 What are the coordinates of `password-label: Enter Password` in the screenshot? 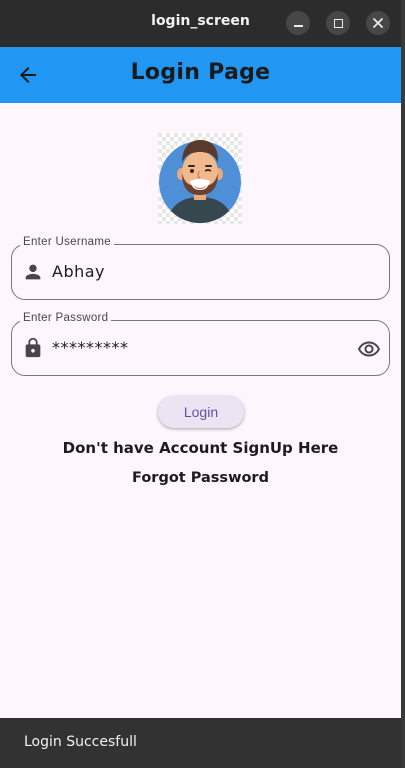 It's located at (66, 318).